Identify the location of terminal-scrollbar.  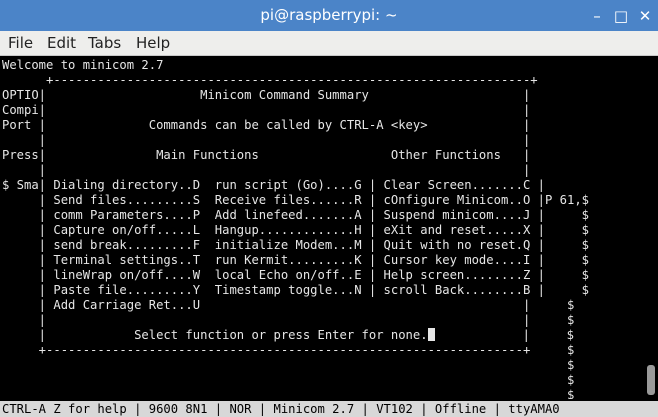
(651, 227).